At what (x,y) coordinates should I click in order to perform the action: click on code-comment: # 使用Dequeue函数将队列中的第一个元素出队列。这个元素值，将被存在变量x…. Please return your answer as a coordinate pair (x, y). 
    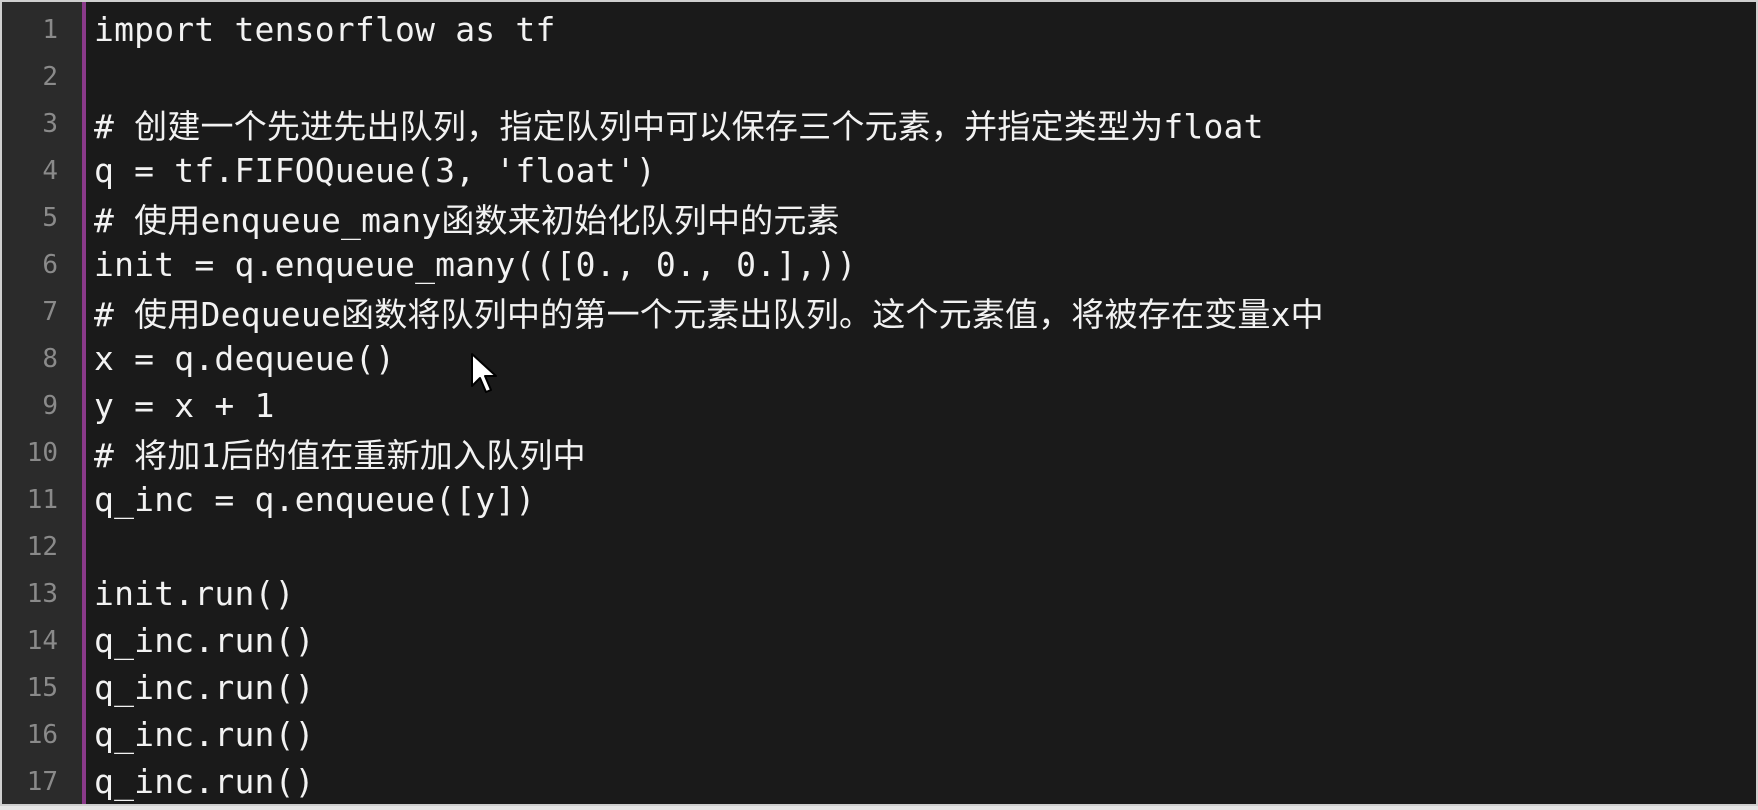
    Looking at the image, I should click on (709, 312).